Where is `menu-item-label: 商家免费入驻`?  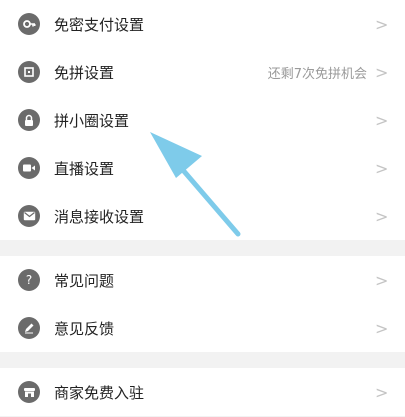
menu-item-label: 商家免费入驻 is located at coordinates (99, 392).